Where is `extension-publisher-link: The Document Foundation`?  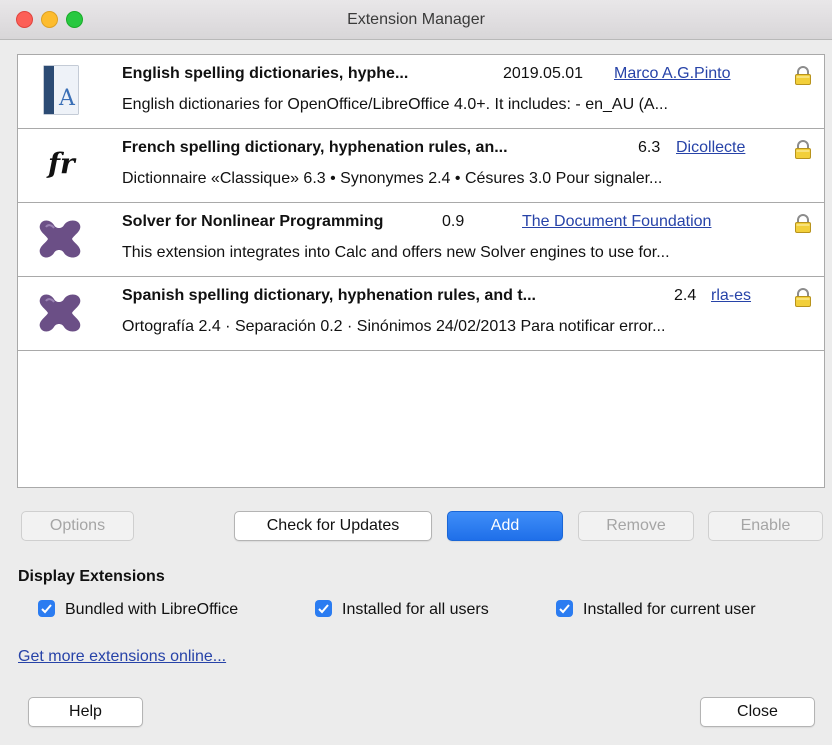
extension-publisher-link: The Document Foundation is located at coordinates (616, 222).